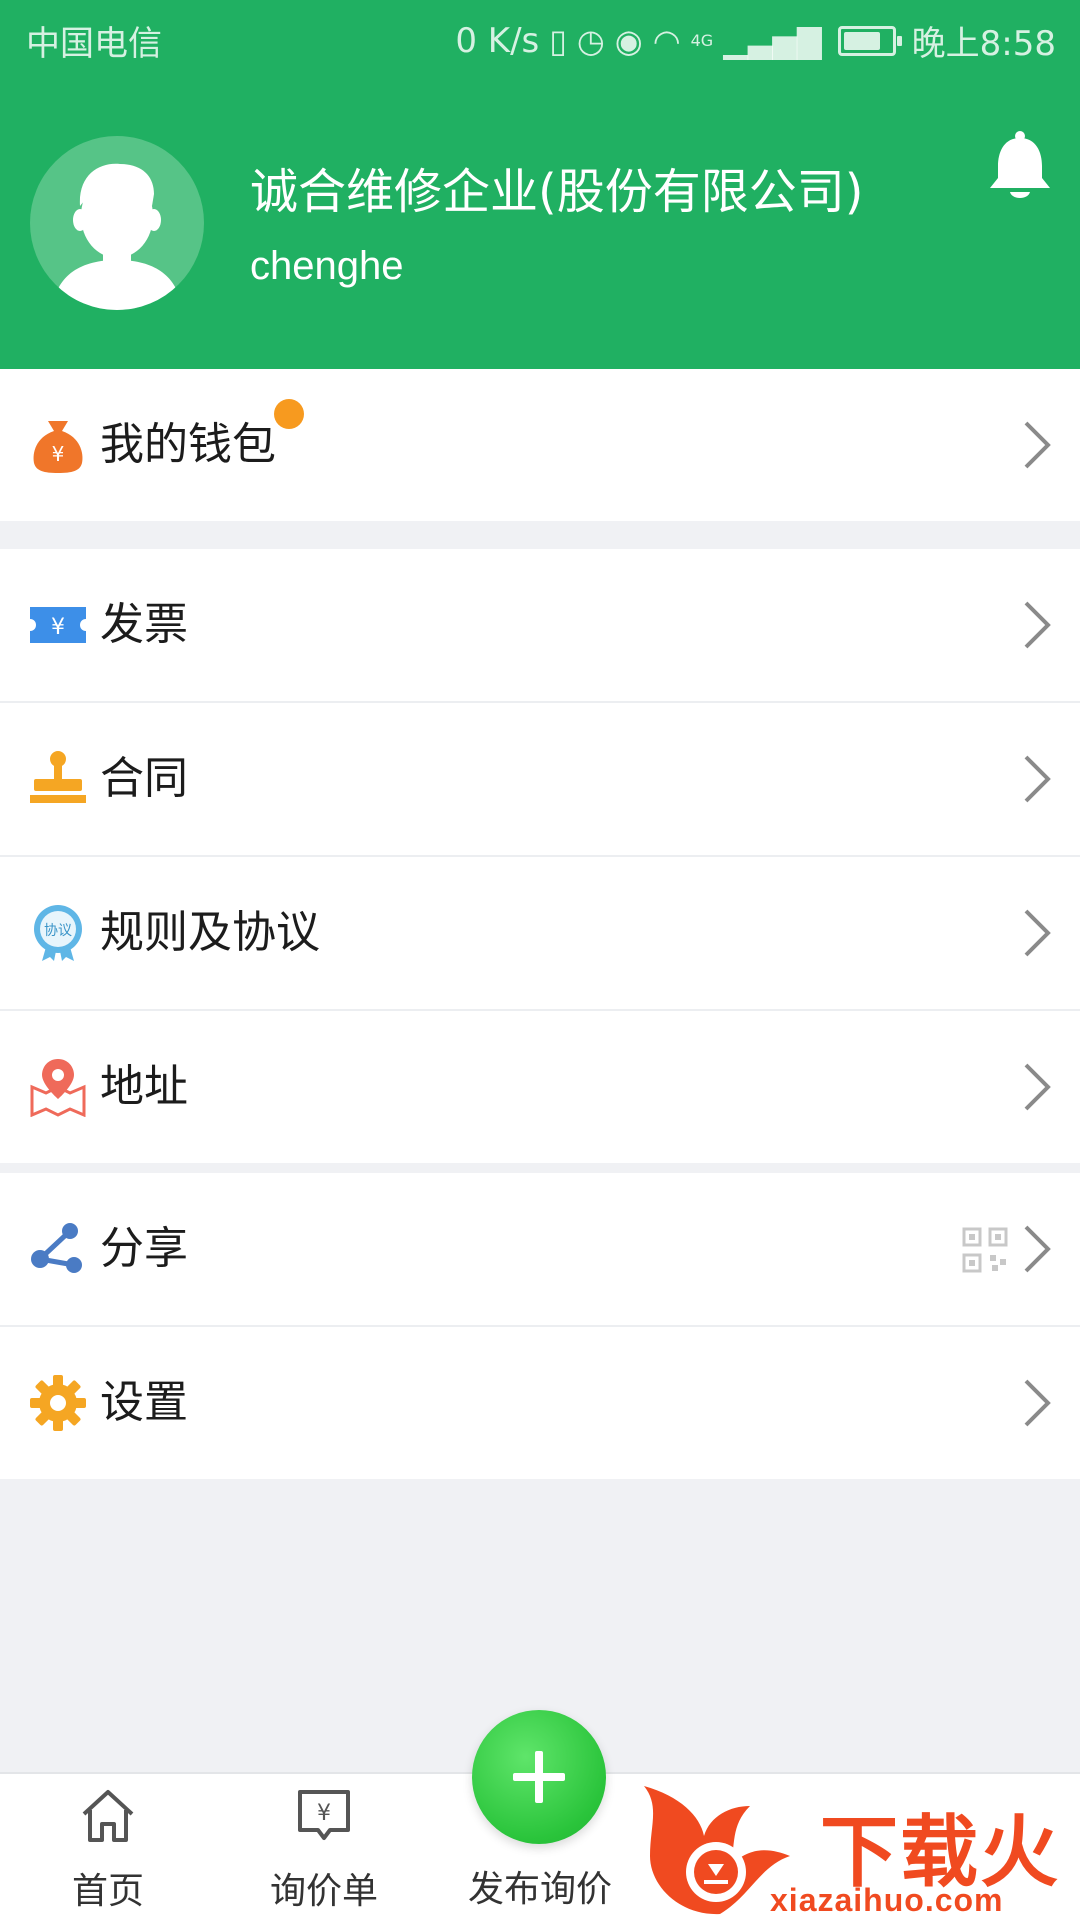  I want to click on vibrate-icon: ▯, so click(558, 40).